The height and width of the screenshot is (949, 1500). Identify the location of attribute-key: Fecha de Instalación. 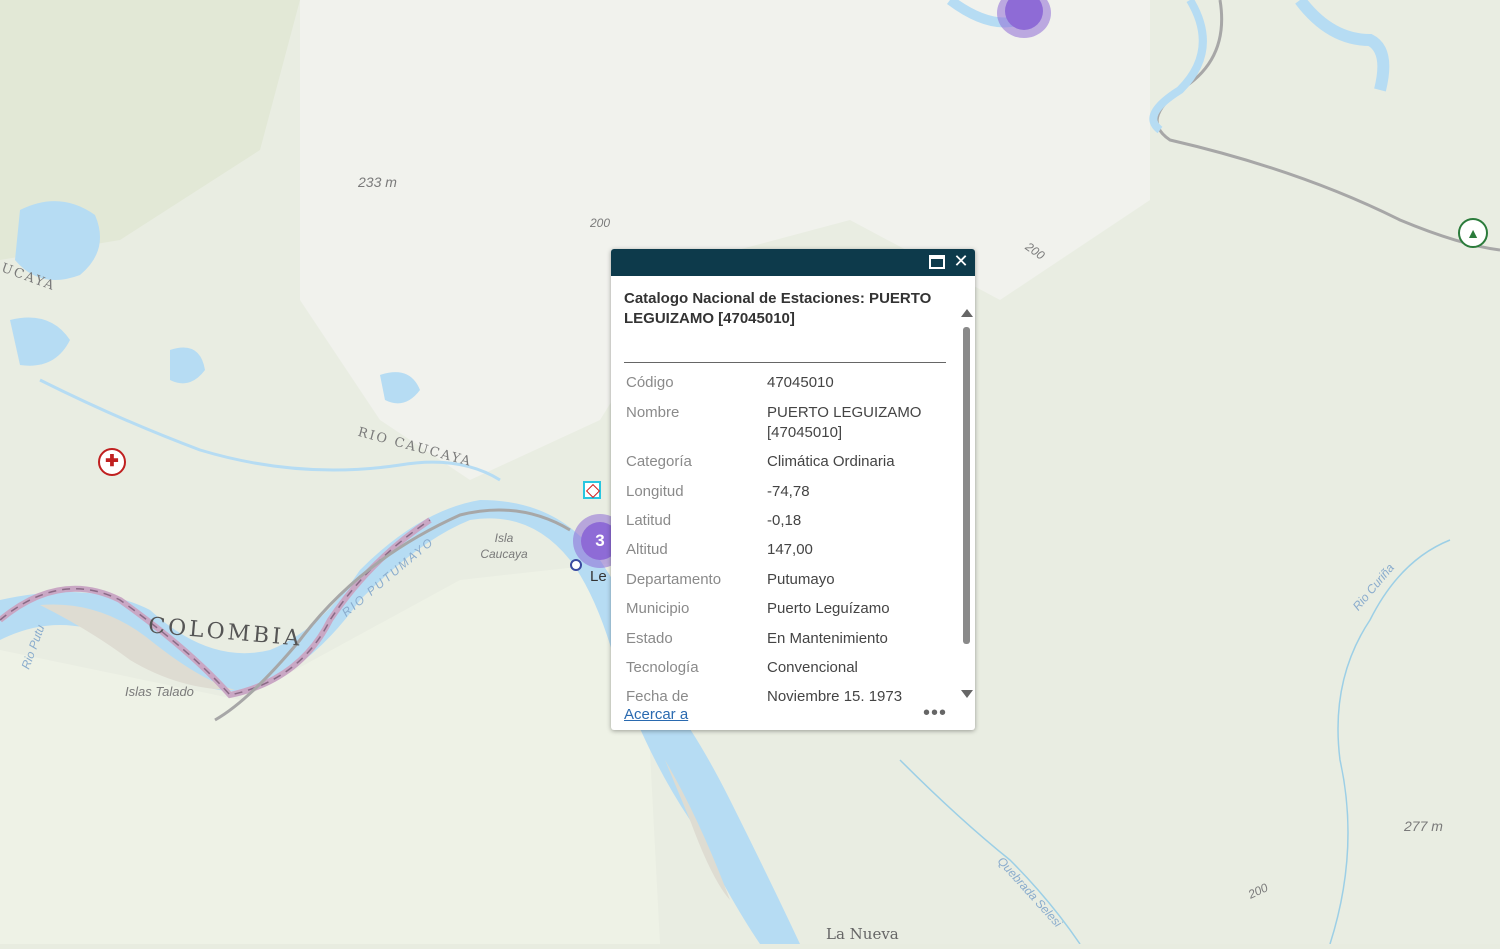
(657, 694).